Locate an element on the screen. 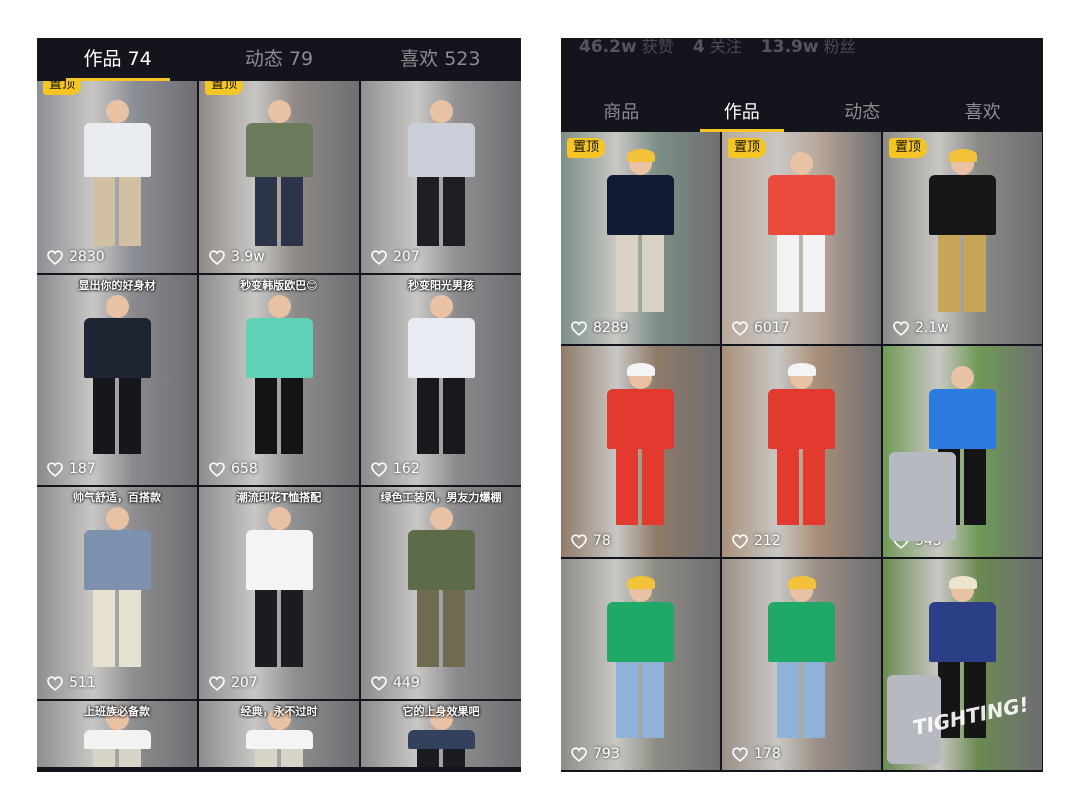  video-thumbnail: 绿色工装风，男友力爆棚 449 is located at coordinates (441, 593).